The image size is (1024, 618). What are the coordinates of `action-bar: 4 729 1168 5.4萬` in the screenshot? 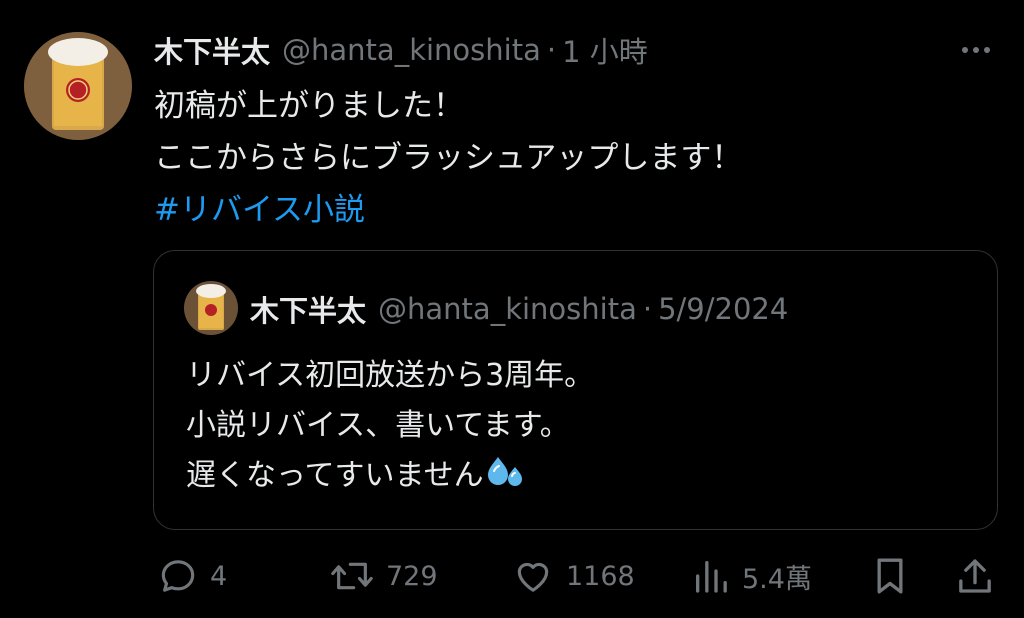 It's located at (579, 576).